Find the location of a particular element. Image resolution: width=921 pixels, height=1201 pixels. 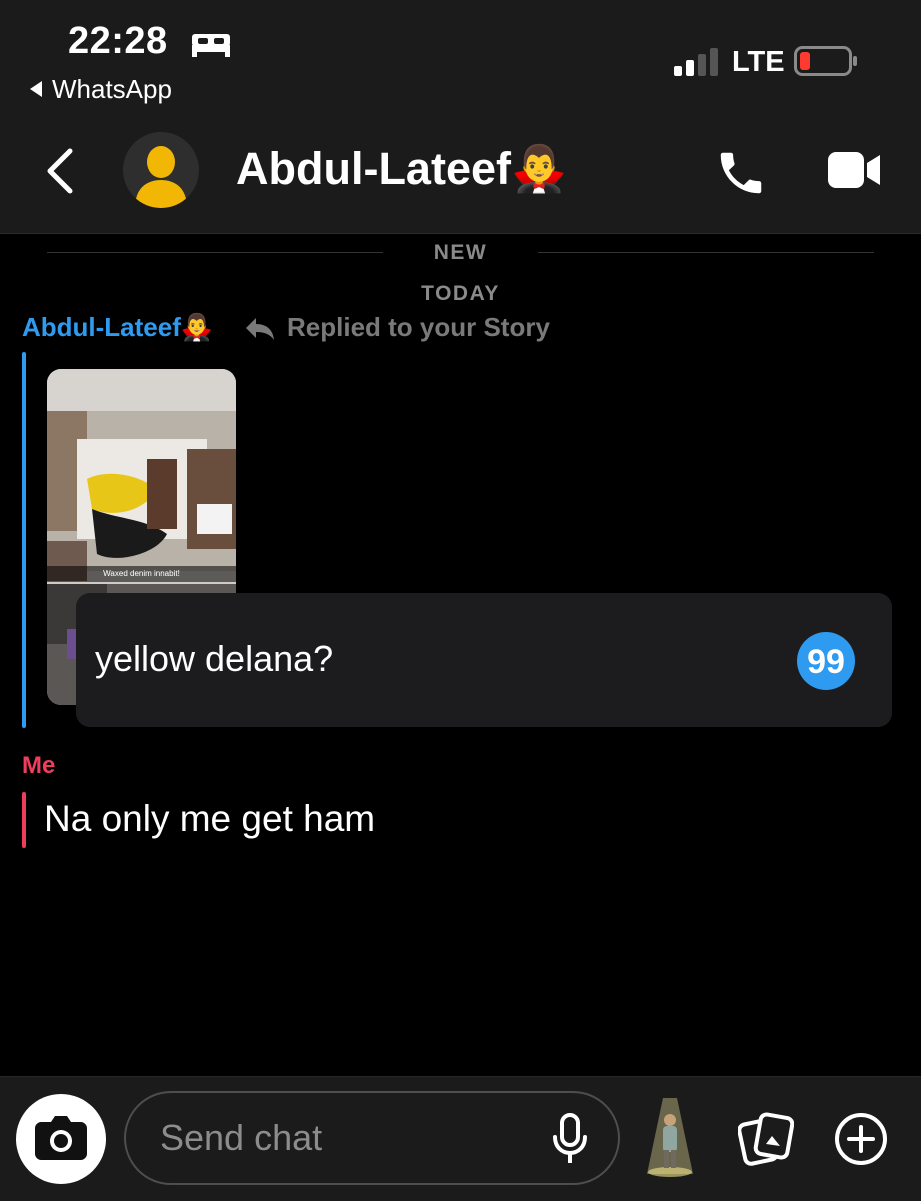

contact-name: Abdul-Lateef🧛‍♂️ is located at coordinates (401, 168).